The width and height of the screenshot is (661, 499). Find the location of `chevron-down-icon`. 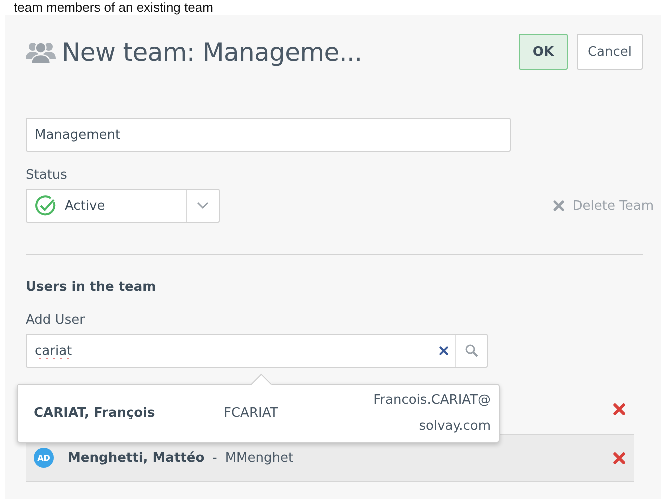

chevron-down-icon is located at coordinates (203, 206).